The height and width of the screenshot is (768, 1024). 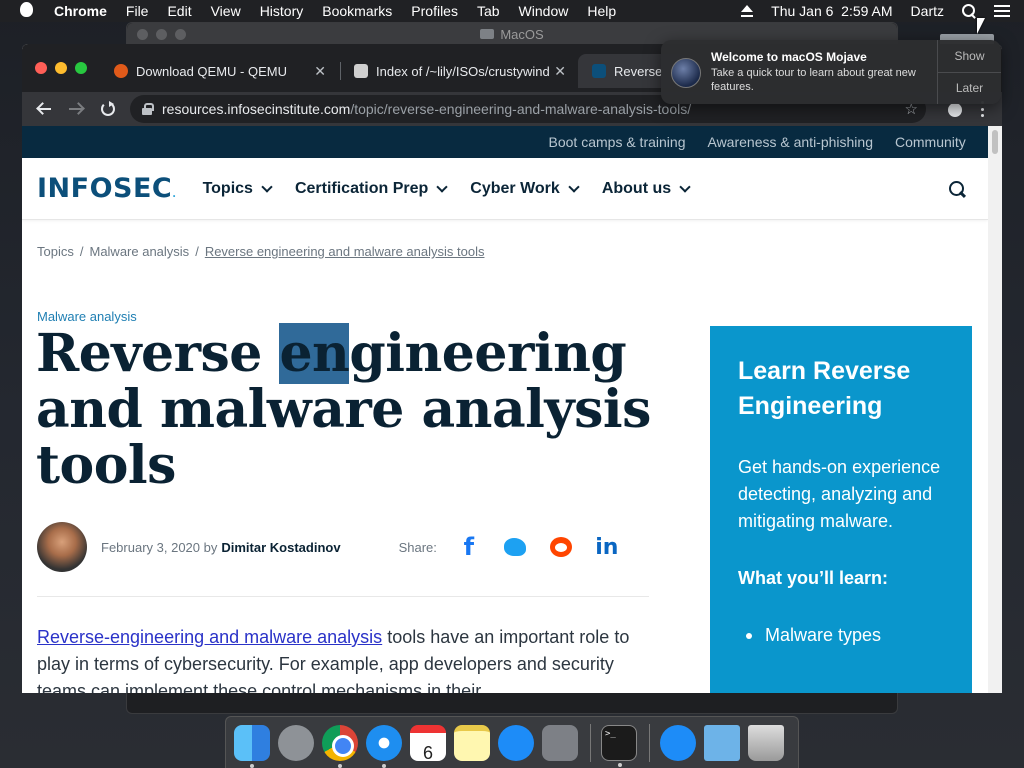 What do you see at coordinates (561, 547) in the screenshot?
I see `reddit-icon` at bounding box center [561, 547].